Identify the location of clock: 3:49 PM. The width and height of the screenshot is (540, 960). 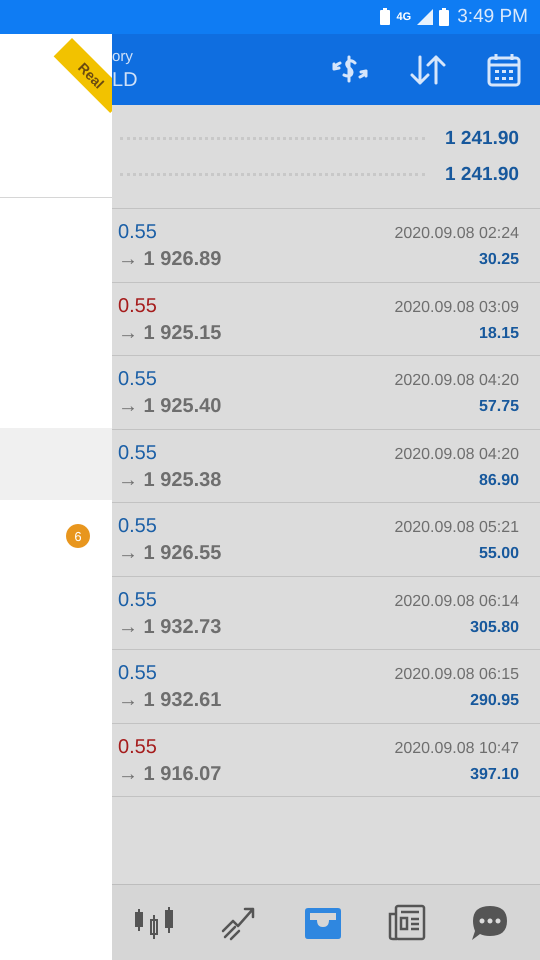
(492, 17).